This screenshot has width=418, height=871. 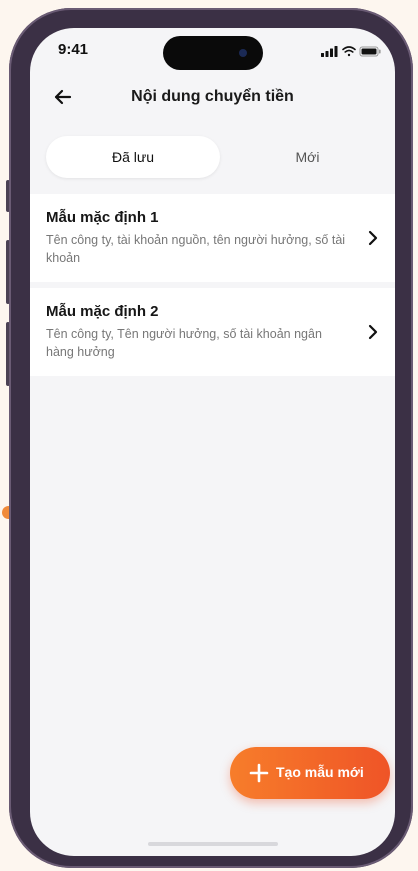 I want to click on status-bar: 9:41, so click(x=212, y=53).